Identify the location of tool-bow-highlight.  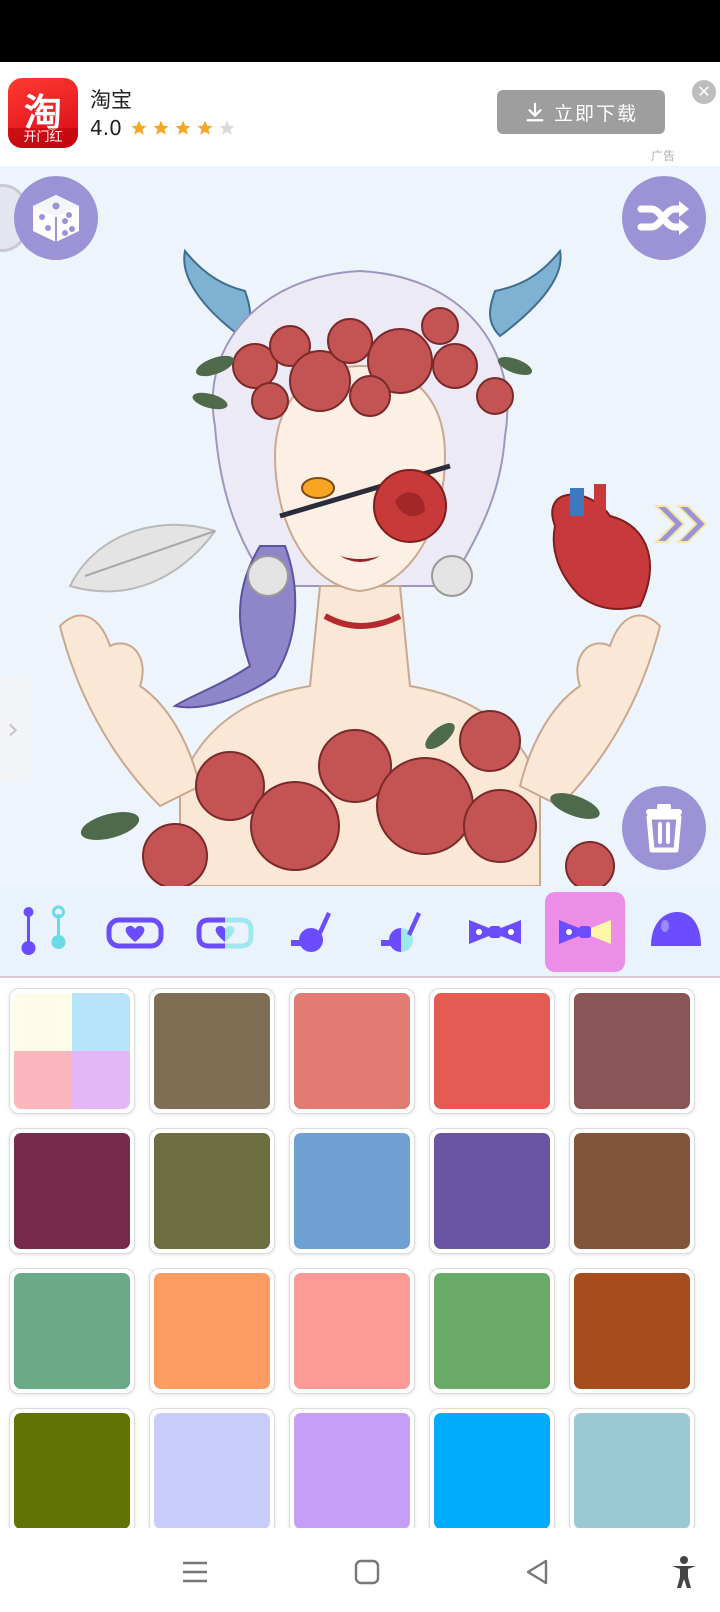
(585, 932).